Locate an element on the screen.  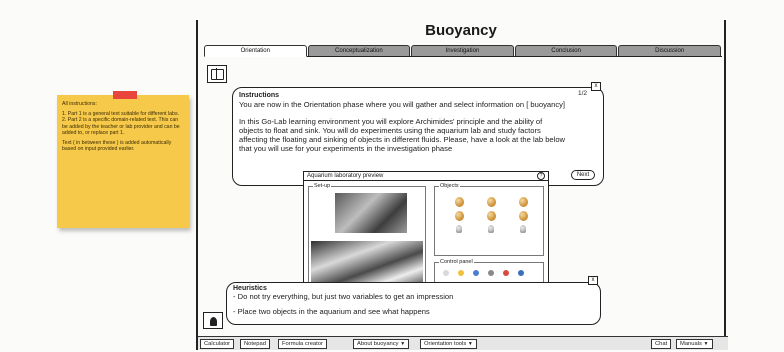
tab-investigation: Investigation is located at coordinates (462, 50).